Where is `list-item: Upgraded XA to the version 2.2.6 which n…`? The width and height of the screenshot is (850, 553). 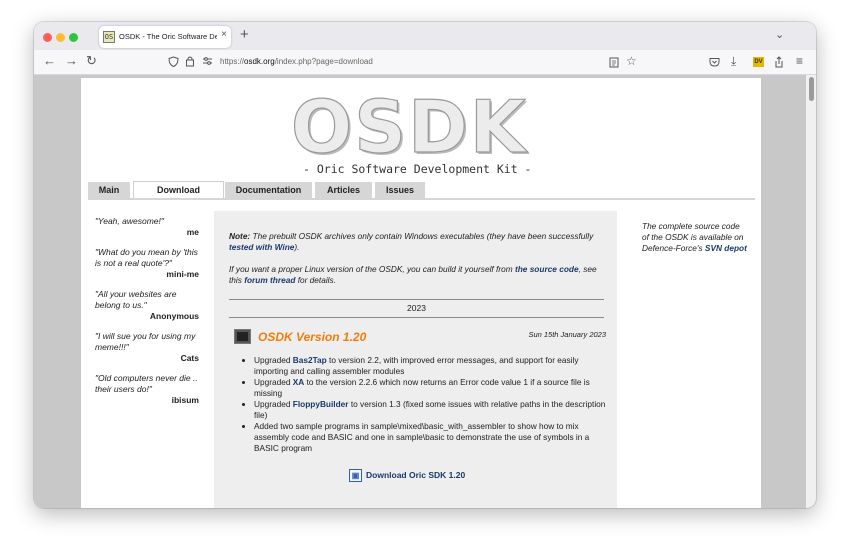 list-item: Upgraded XA to the version 2.2.6 which n… is located at coordinates (434, 388).